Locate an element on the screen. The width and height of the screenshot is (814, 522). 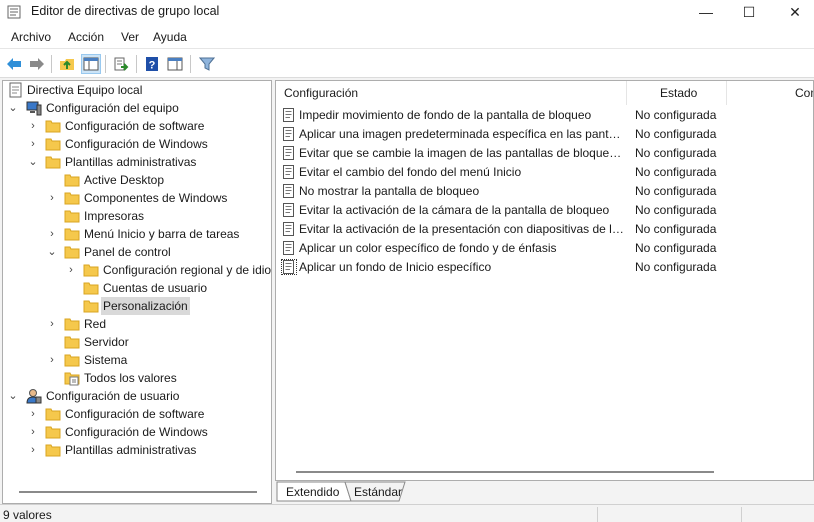
tree-item-network: › Red is located at coordinates (137, 324).